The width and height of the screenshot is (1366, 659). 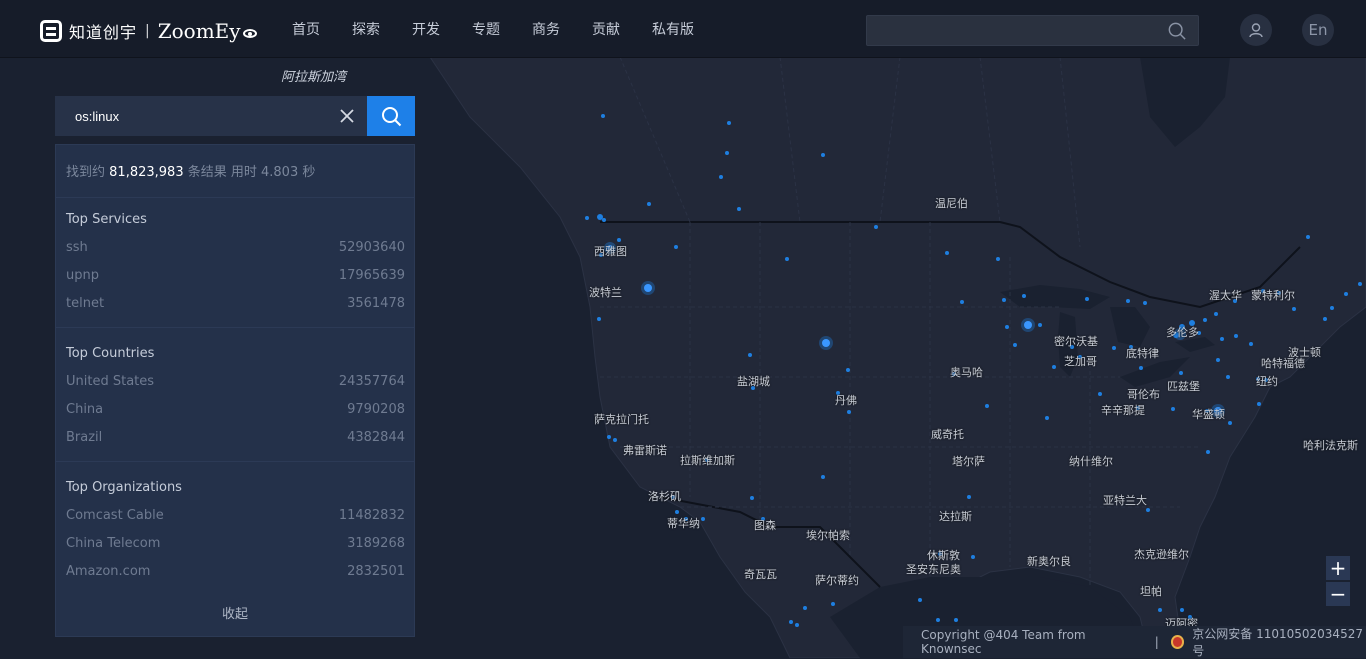 I want to click on city-label: 塔尔萨, so click(x=968, y=461).